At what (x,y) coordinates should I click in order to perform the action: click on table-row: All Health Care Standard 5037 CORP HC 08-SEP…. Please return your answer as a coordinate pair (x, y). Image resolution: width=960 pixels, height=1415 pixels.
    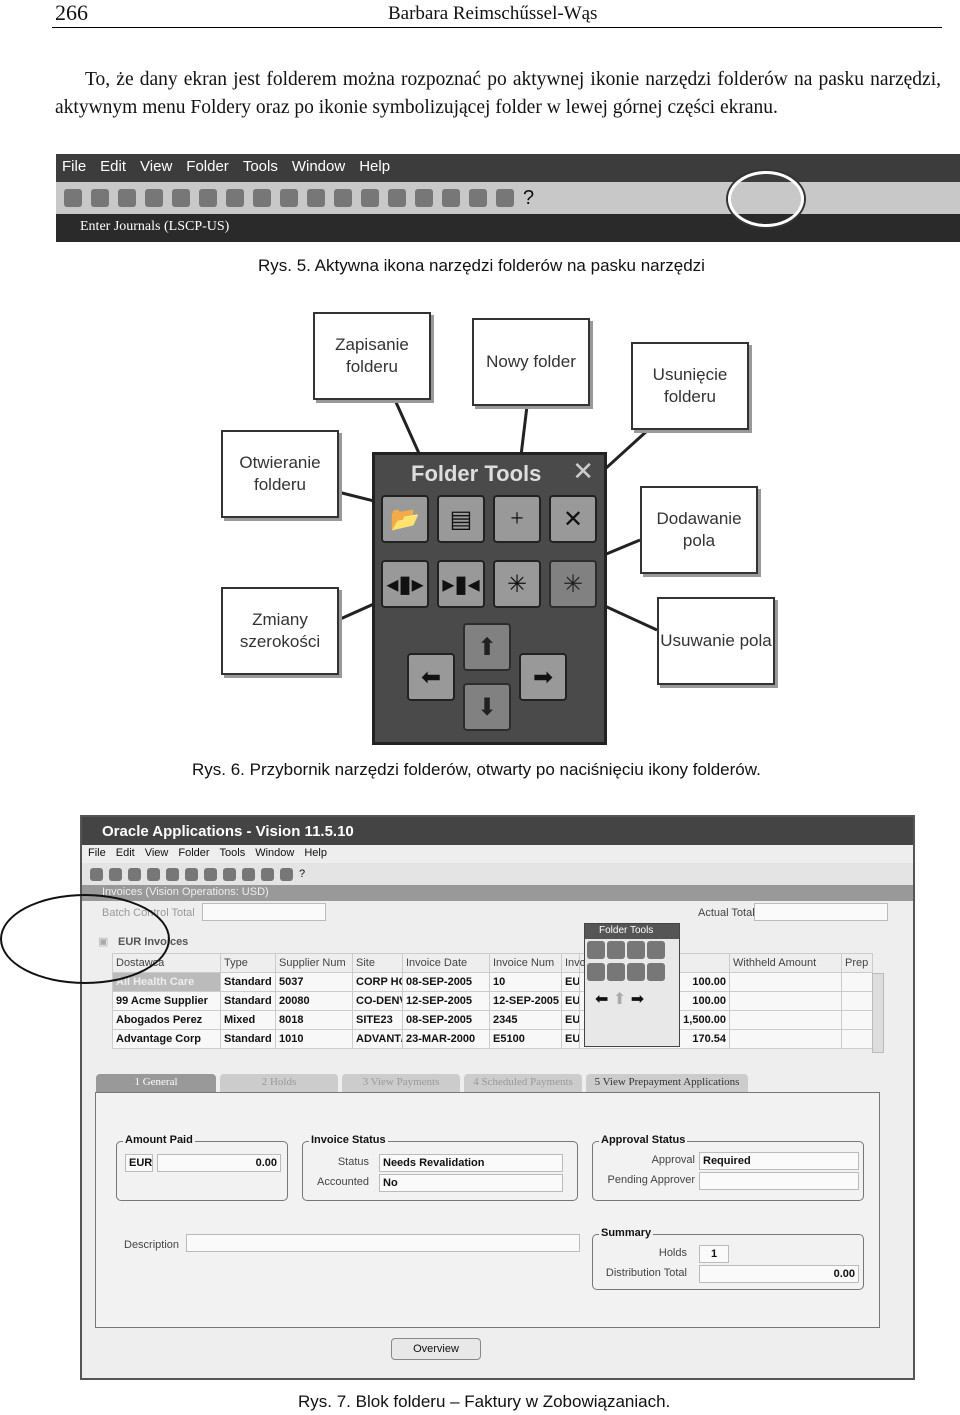
    Looking at the image, I should click on (492, 982).